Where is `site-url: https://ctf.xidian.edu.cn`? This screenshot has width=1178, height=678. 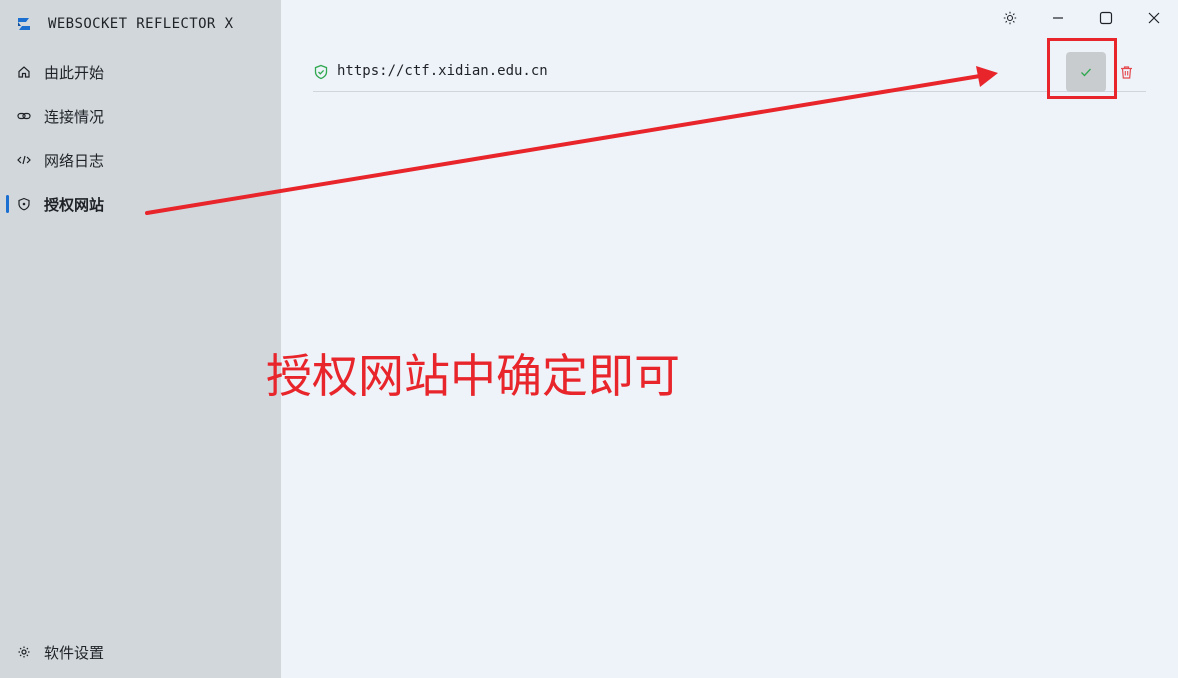 site-url: https://ctf.xidian.edu.cn is located at coordinates (442, 71).